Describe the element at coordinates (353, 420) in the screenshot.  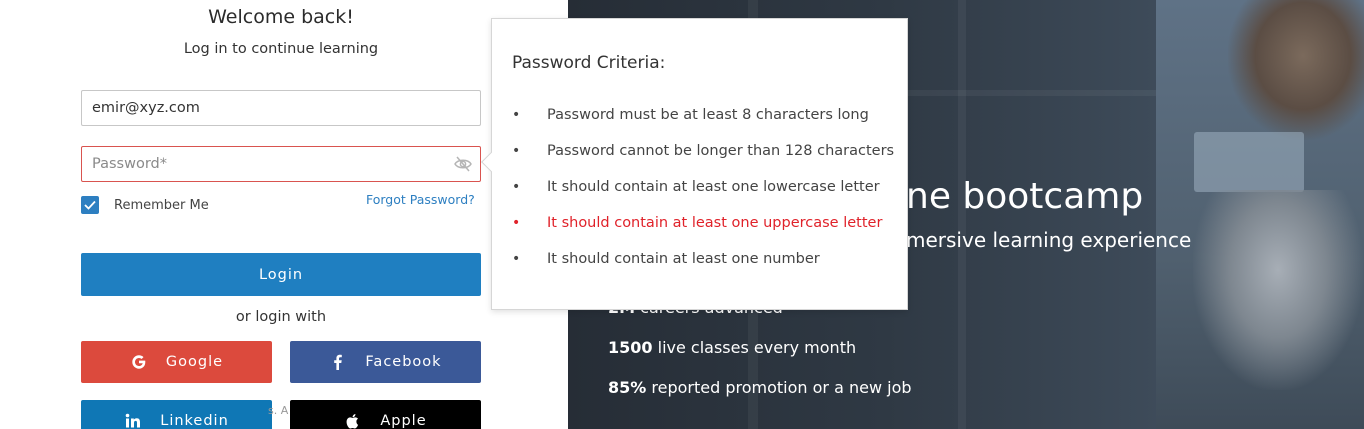
I see `apple-icon` at that location.